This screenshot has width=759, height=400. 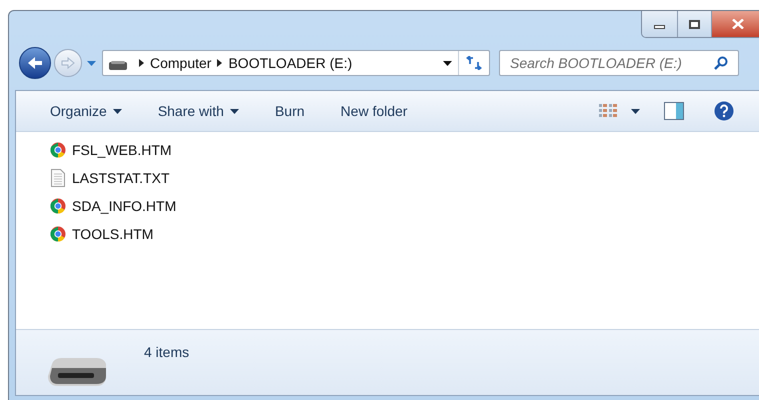 I want to click on file-item: LASTSTAT.TXT, so click(x=110, y=178).